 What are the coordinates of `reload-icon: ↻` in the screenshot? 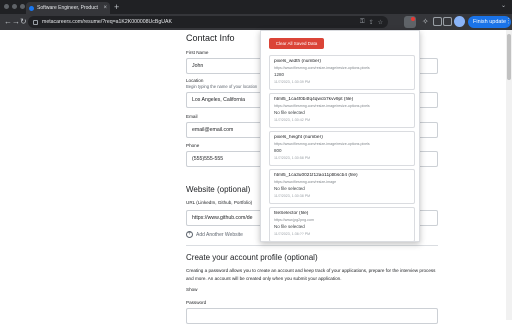 It's located at (23, 22).